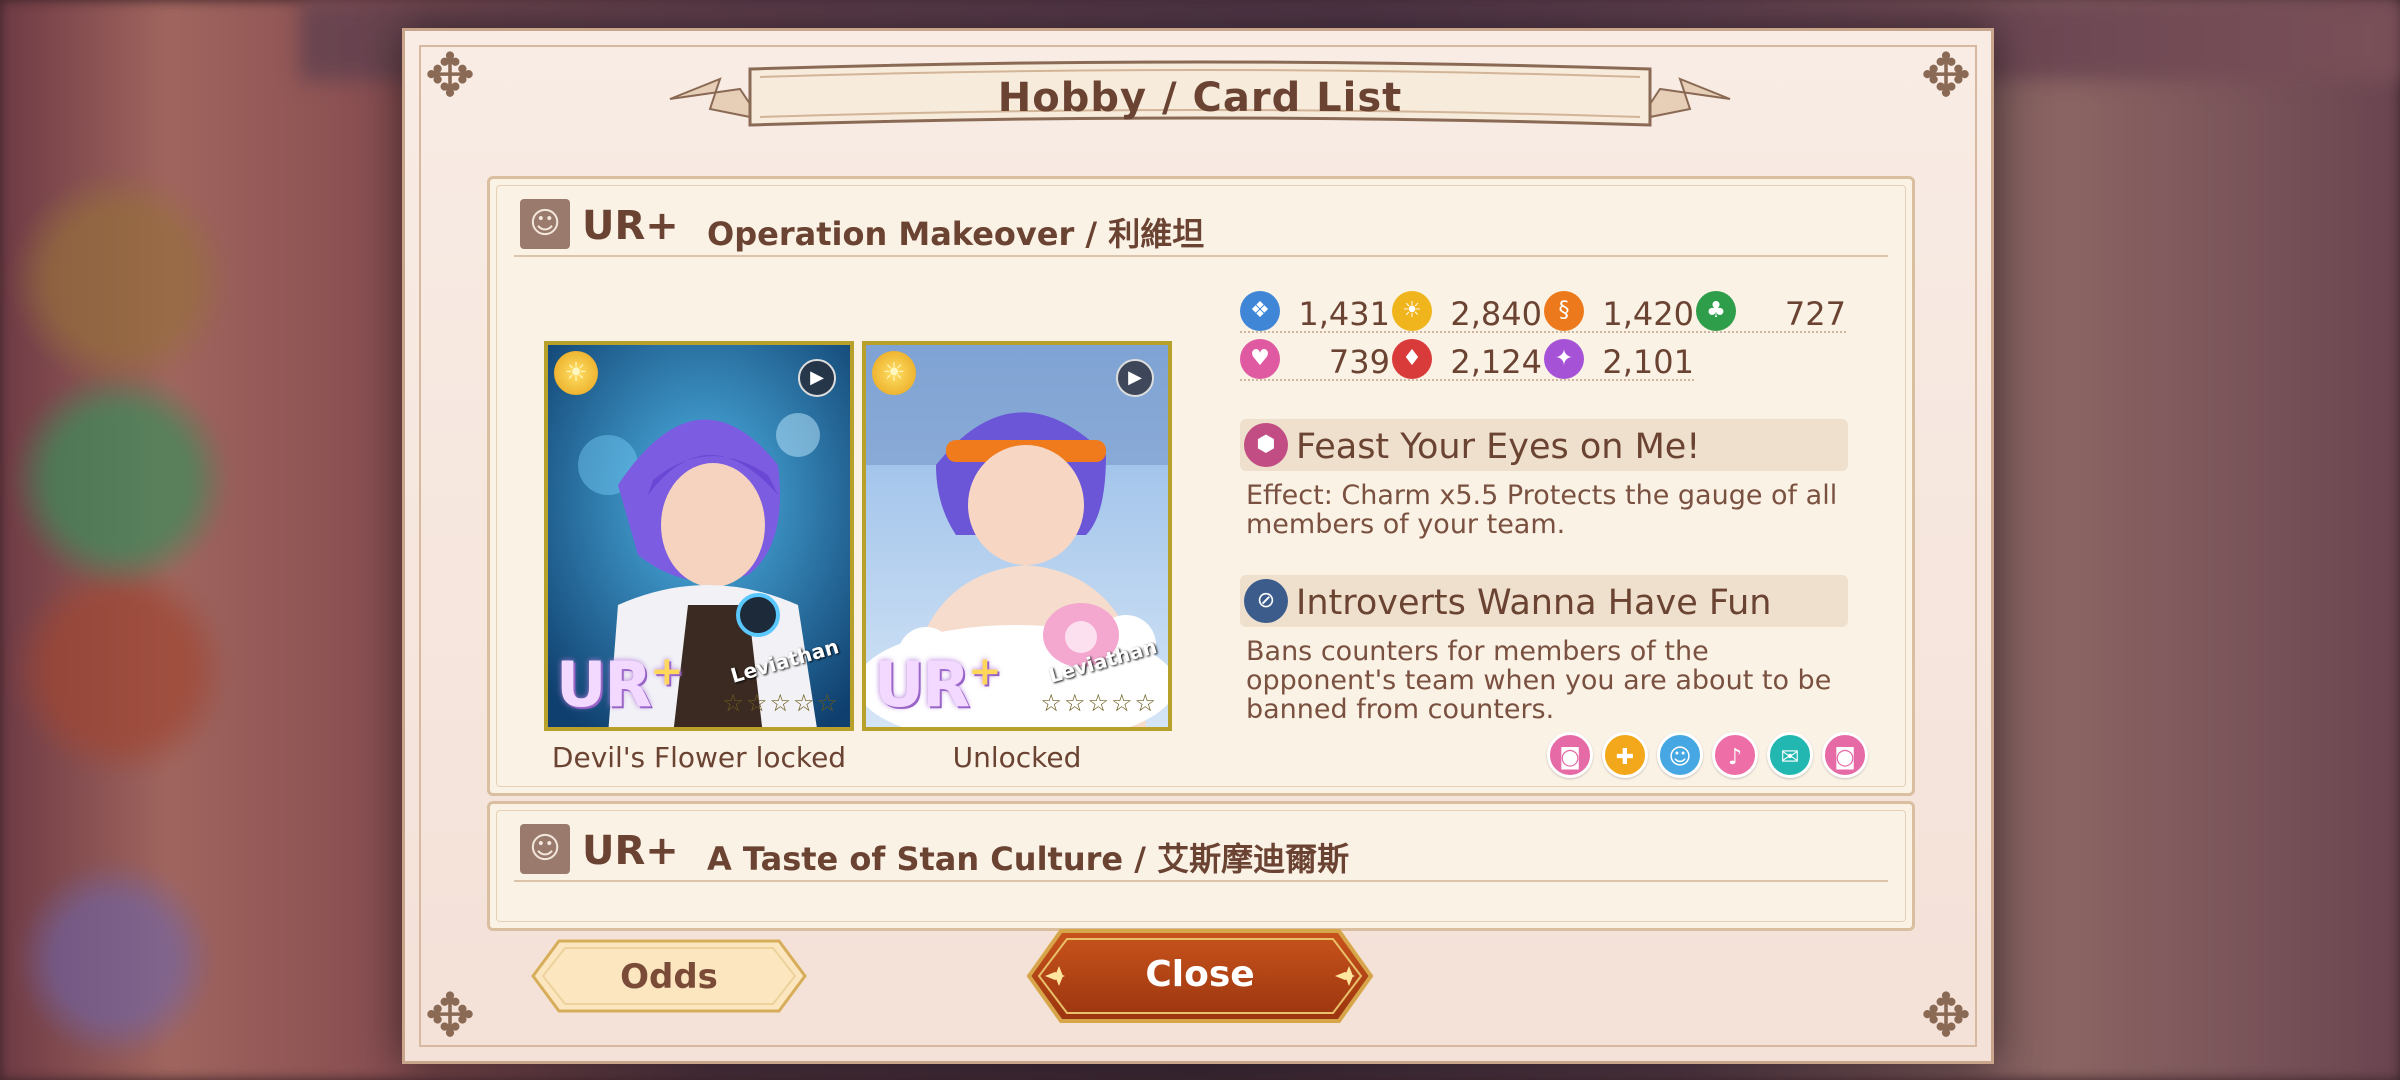  Describe the element at coordinates (1266, 601) in the screenshot. I see `ban-skill-icon: ⊘` at that location.